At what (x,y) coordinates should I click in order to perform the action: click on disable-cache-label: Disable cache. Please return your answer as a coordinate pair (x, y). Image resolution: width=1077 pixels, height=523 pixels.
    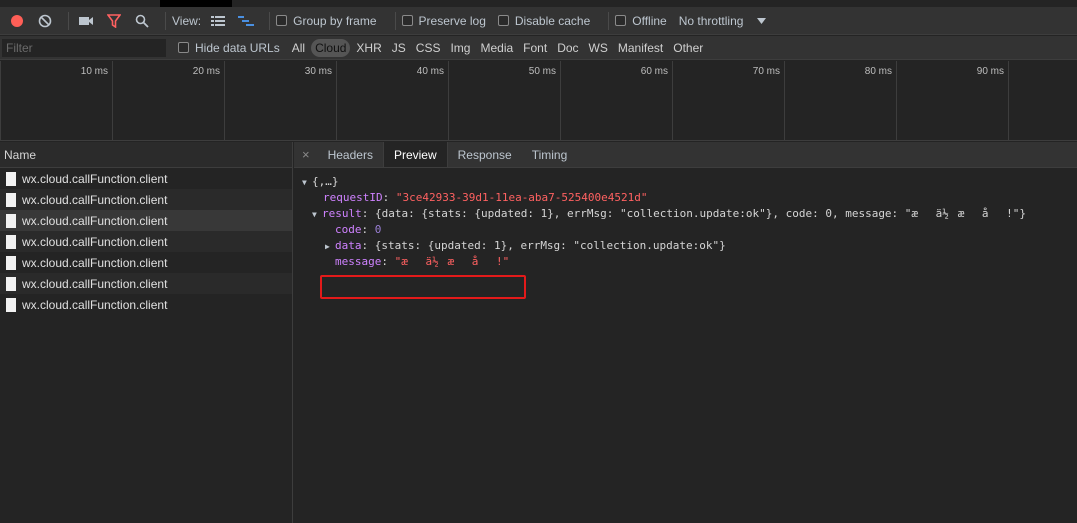
    Looking at the image, I should click on (552, 20).